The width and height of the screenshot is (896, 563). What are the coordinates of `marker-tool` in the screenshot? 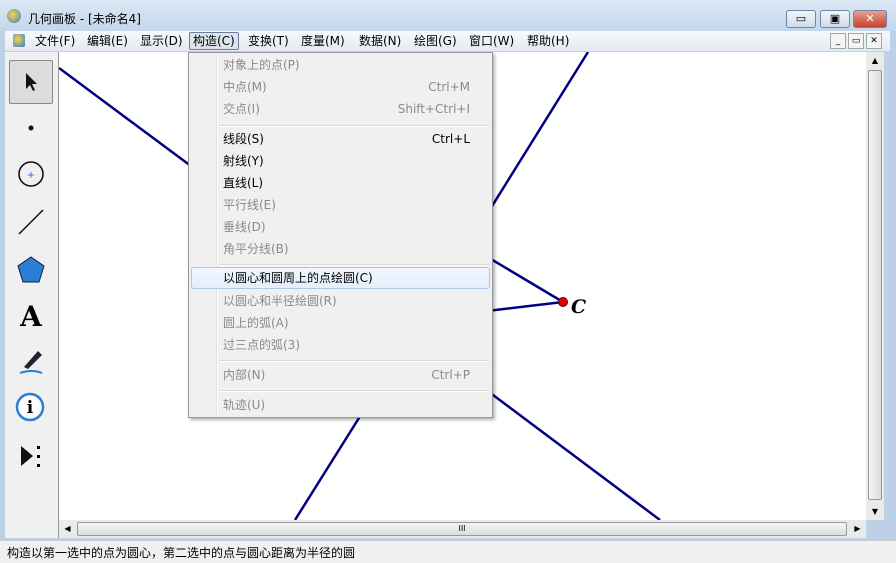 It's located at (31, 362).